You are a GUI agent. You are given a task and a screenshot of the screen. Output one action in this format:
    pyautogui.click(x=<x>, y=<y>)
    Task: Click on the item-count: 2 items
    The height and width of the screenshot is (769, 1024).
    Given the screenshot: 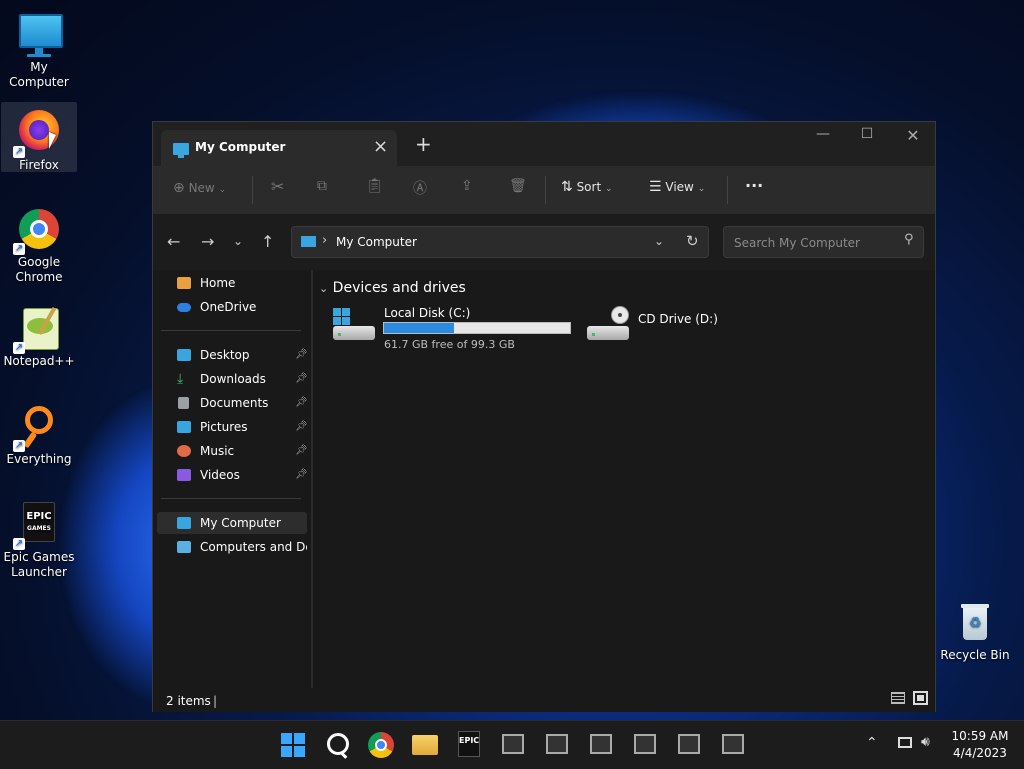 What is the action you would take?
    pyautogui.click(x=188, y=701)
    